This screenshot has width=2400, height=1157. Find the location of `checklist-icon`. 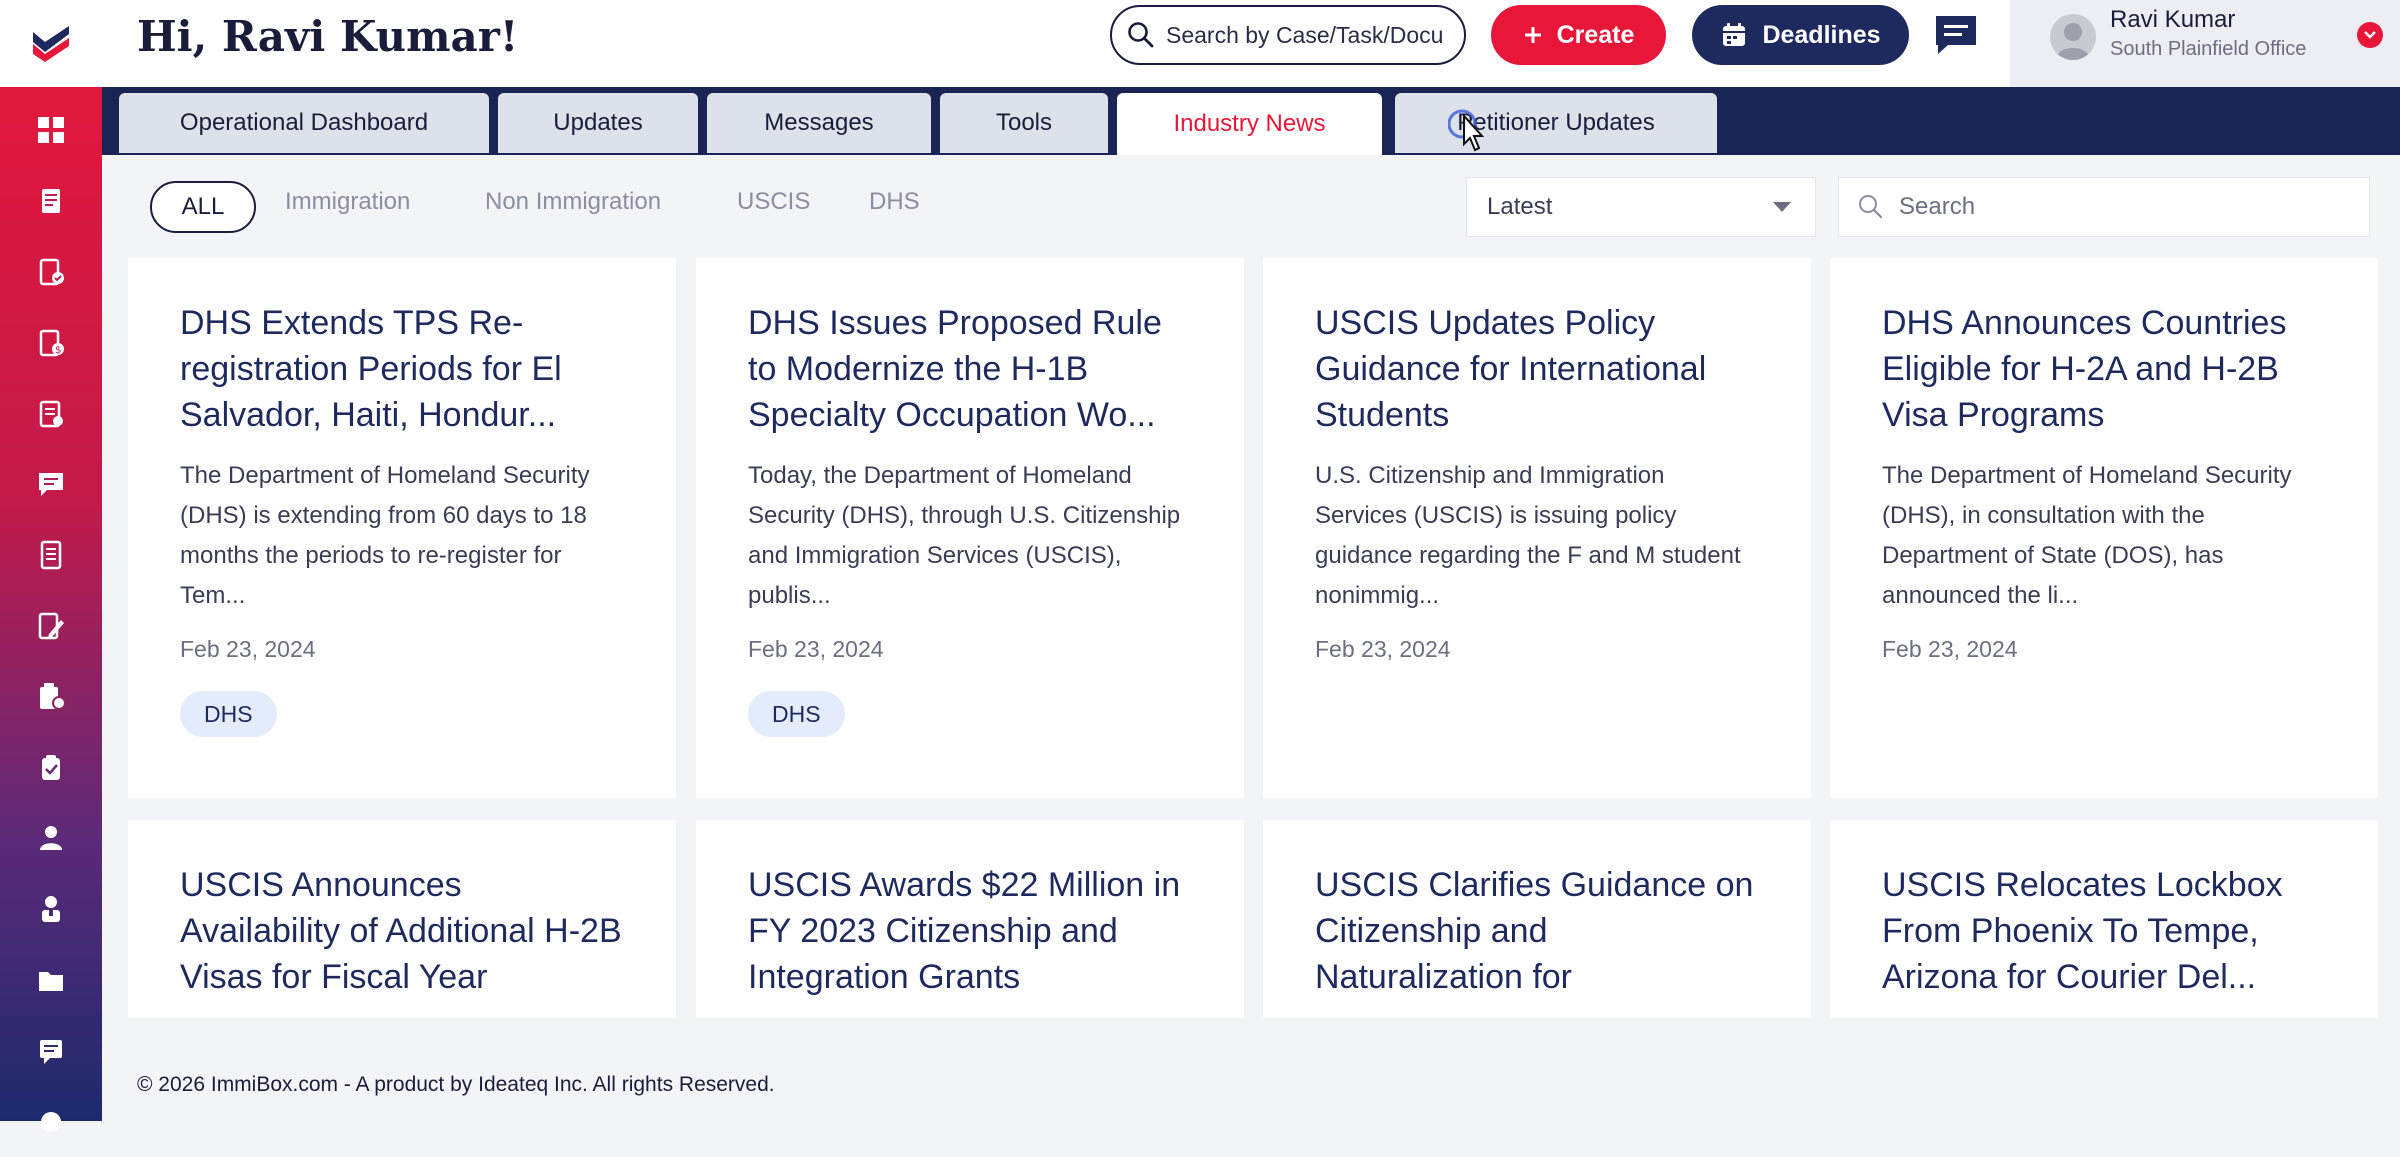

checklist-icon is located at coordinates (51, 413).